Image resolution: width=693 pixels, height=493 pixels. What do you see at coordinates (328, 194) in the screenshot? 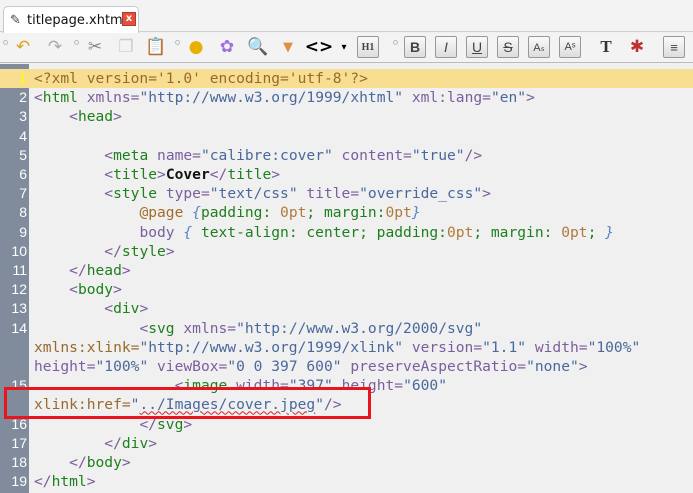
I see `code-token: title=` at bounding box center [328, 194].